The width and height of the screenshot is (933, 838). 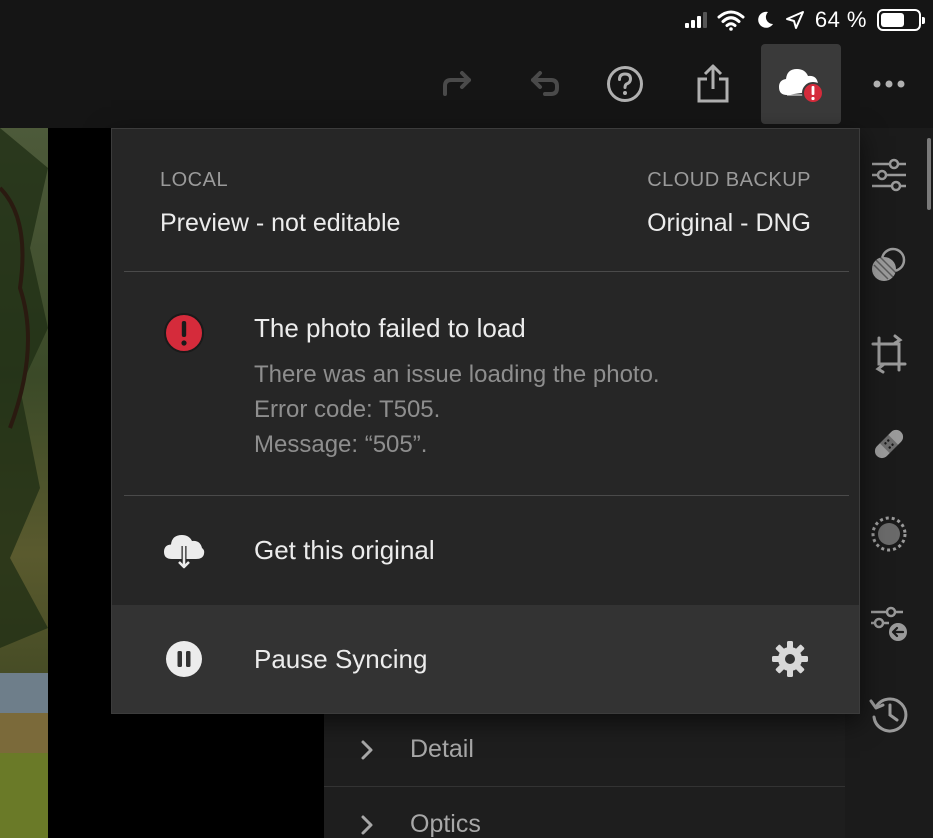 I want to click on share-icon, so click(x=713, y=83).